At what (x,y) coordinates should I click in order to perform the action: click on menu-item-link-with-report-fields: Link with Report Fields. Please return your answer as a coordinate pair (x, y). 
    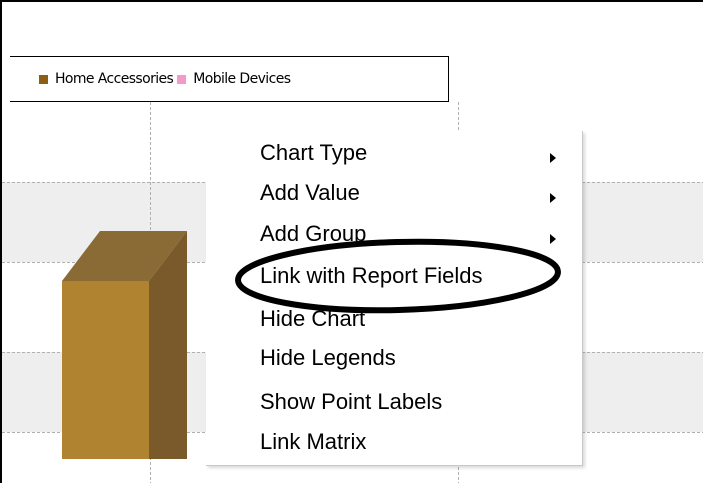
    Looking at the image, I should click on (371, 276).